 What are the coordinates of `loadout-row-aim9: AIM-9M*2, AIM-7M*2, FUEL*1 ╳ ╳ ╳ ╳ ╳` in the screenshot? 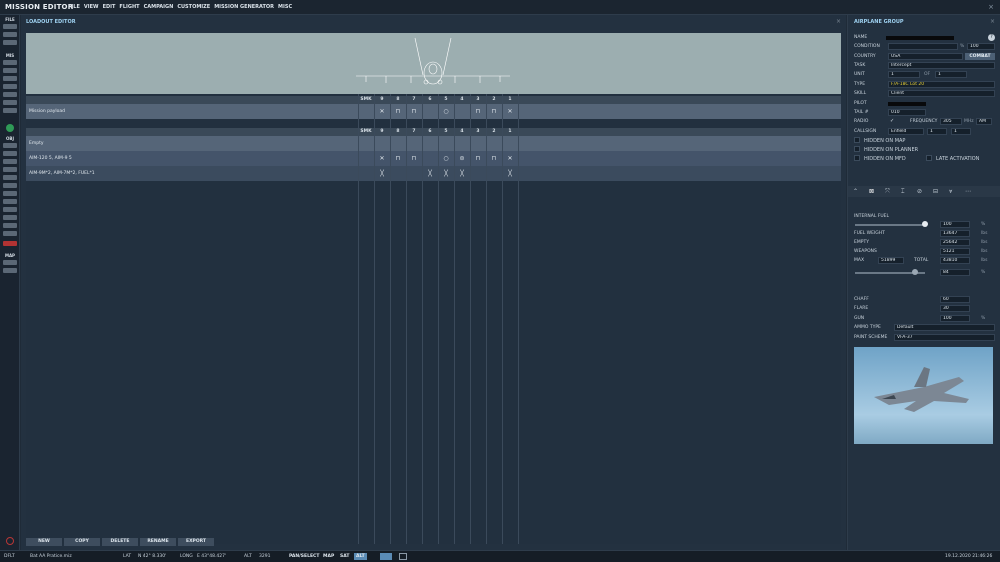 It's located at (433, 173).